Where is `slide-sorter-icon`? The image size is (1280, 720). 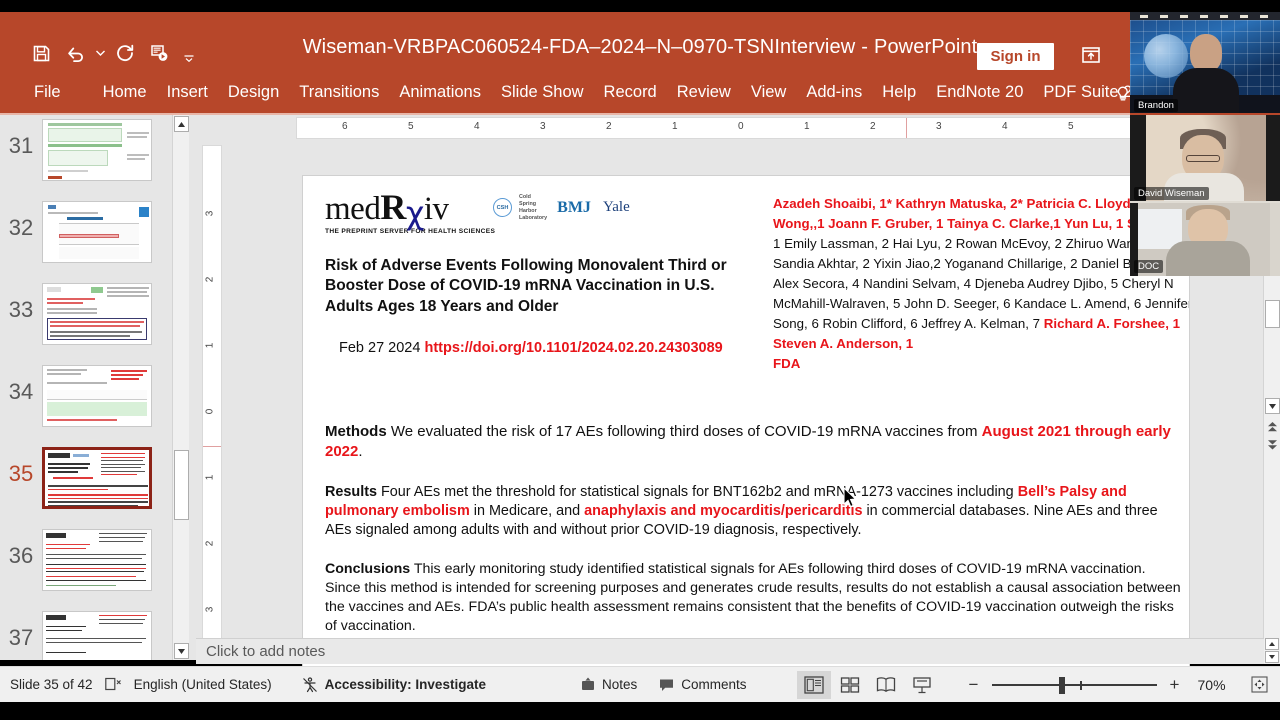
slide-sorter-icon is located at coordinates (850, 685).